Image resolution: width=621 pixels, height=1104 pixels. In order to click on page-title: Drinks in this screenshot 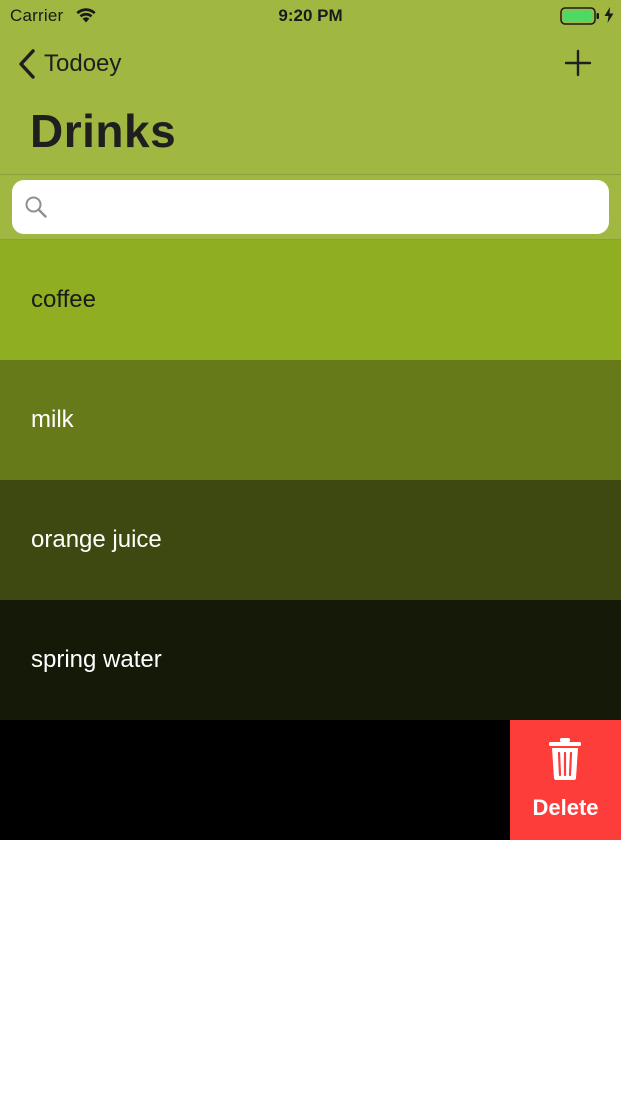, I will do `click(103, 131)`.